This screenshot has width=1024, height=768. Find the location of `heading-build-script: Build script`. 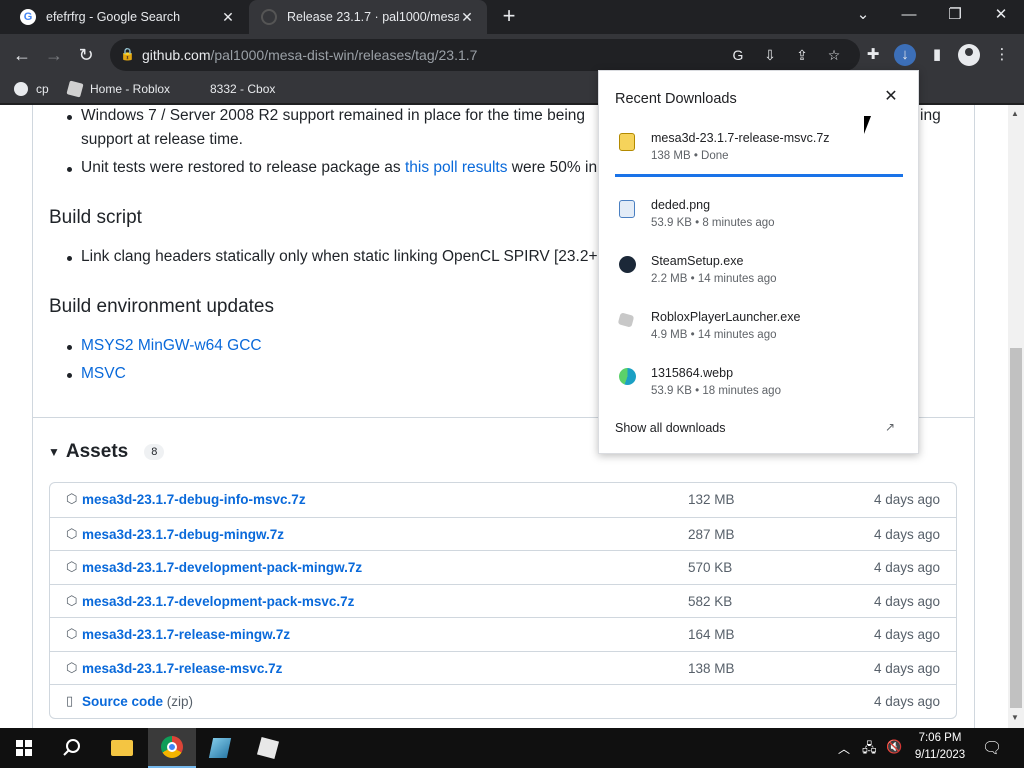

heading-build-script: Build script is located at coordinates (95, 217).